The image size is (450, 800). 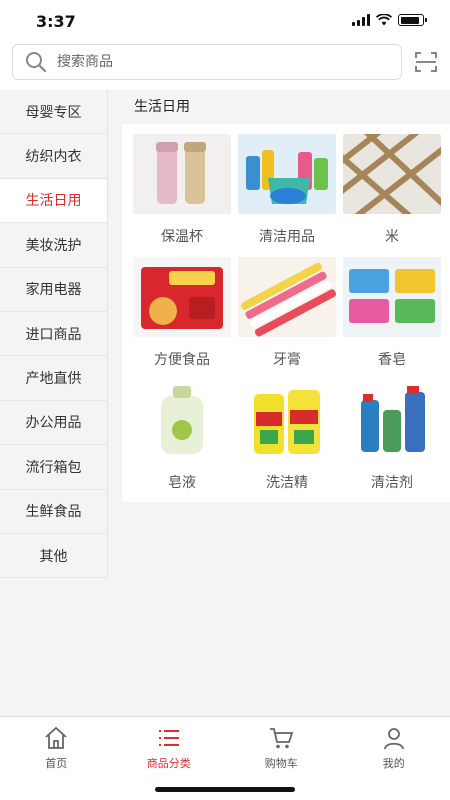 I want to click on sidebar-item-beauty-care: 美妆洗护, so click(x=53, y=245).